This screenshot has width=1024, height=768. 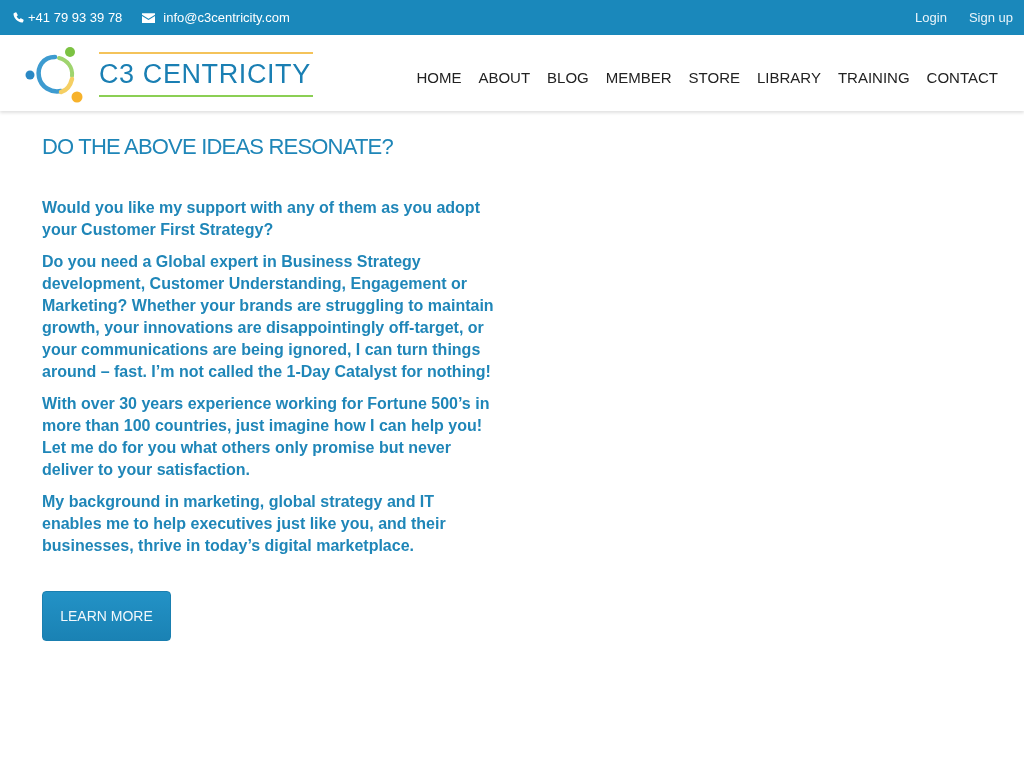 I want to click on nav-link: STORE, so click(x=714, y=78).